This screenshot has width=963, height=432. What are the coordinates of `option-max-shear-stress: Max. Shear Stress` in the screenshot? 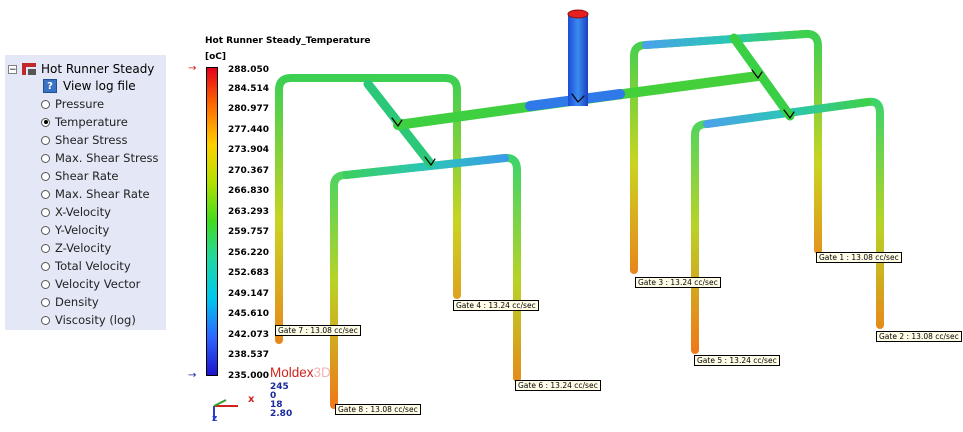 It's located at (100, 158).